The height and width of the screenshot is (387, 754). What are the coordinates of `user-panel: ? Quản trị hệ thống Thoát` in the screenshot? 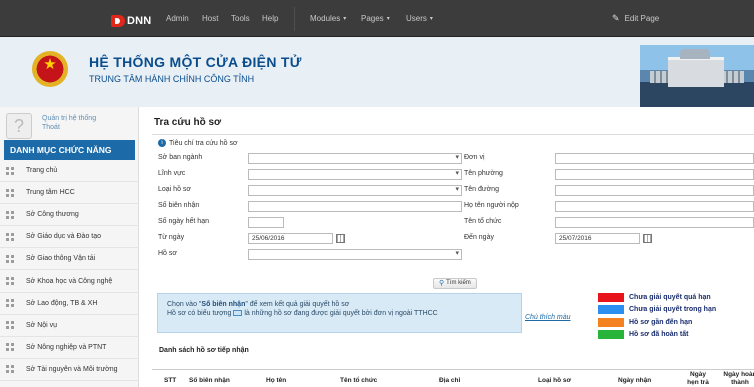 It's located at (71, 126).